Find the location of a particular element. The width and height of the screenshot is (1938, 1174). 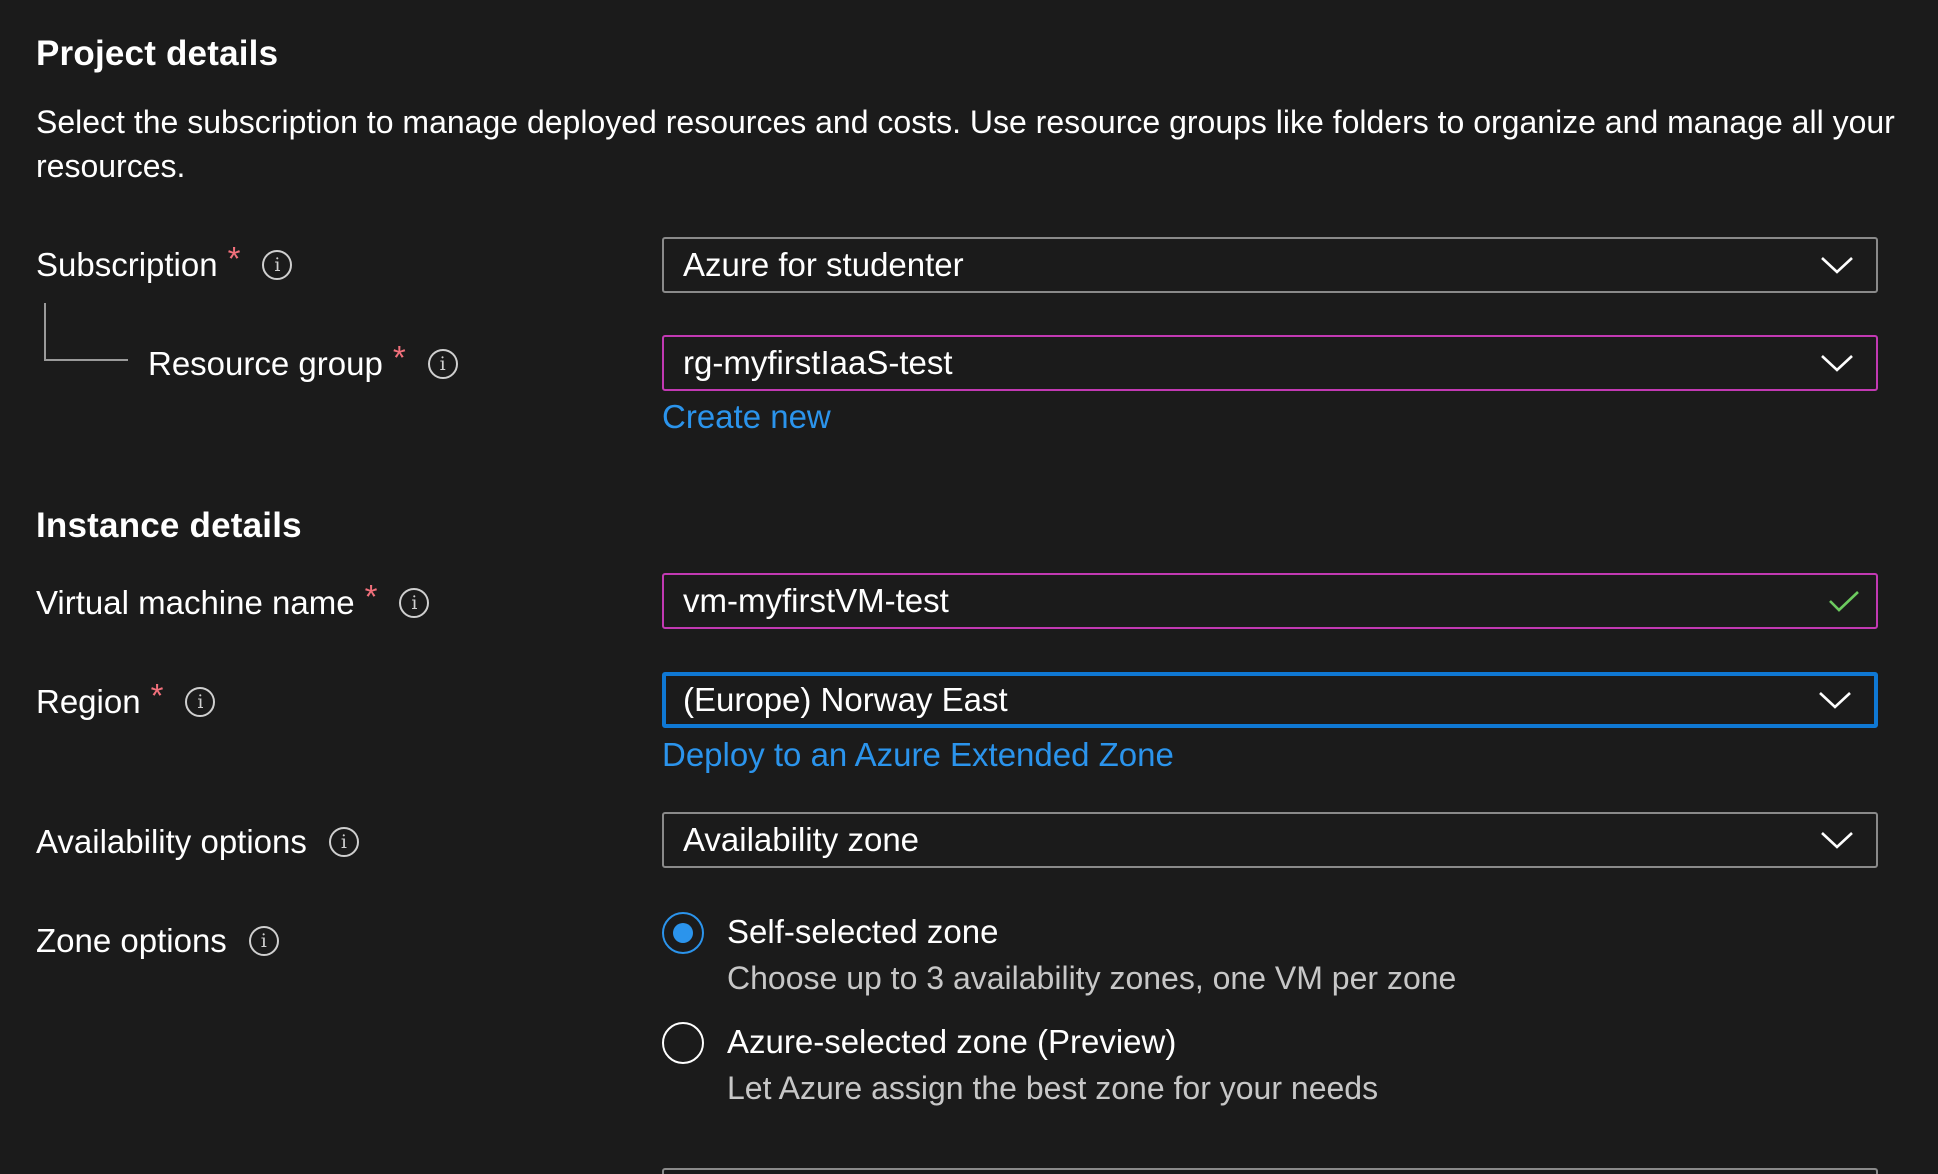

subscription-label: Subscription is located at coordinates (127, 264).